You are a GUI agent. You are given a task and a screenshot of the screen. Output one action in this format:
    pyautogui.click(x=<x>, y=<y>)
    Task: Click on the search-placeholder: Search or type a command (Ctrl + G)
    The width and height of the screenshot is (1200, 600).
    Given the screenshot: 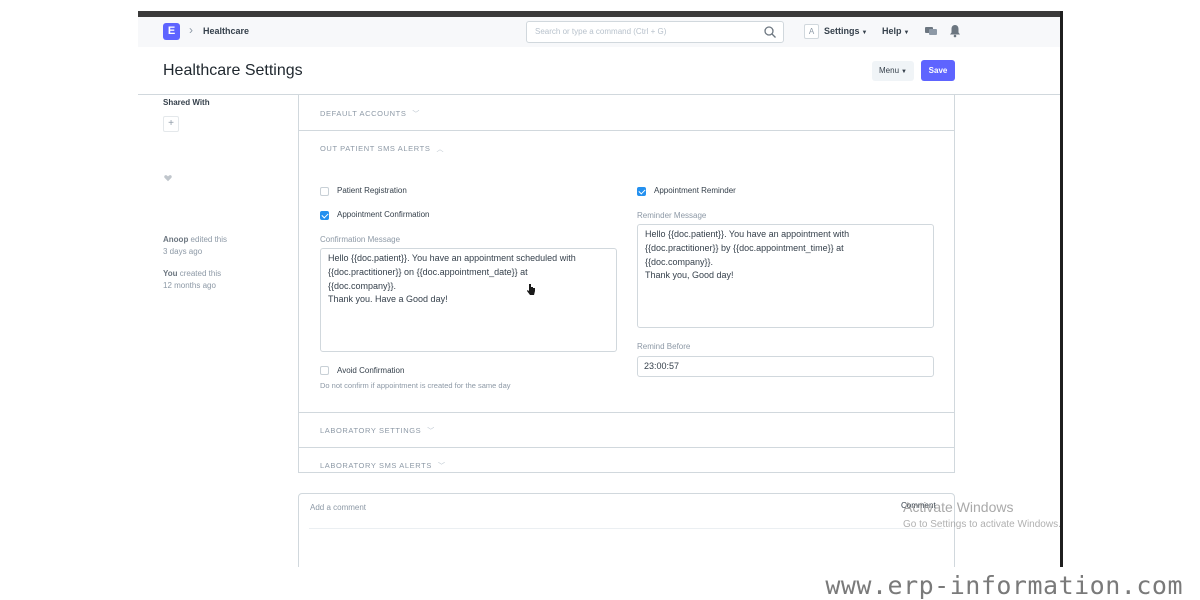 What is the action you would take?
    pyautogui.click(x=601, y=31)
    